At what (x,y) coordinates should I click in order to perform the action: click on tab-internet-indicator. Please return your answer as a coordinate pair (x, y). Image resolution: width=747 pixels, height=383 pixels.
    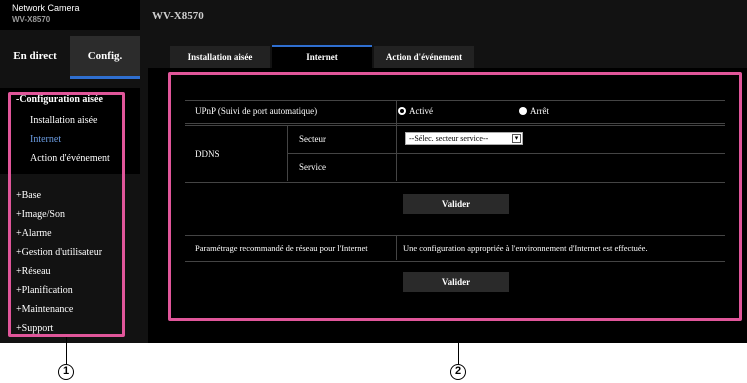
    Looking at the image, I should click on (322, 46).